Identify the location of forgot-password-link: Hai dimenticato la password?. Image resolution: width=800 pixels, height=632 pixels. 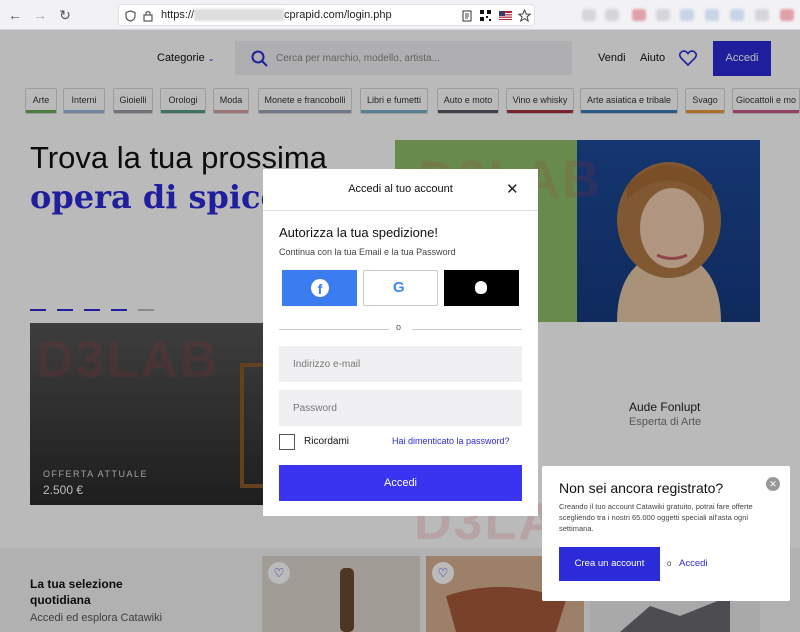
(451, 441).